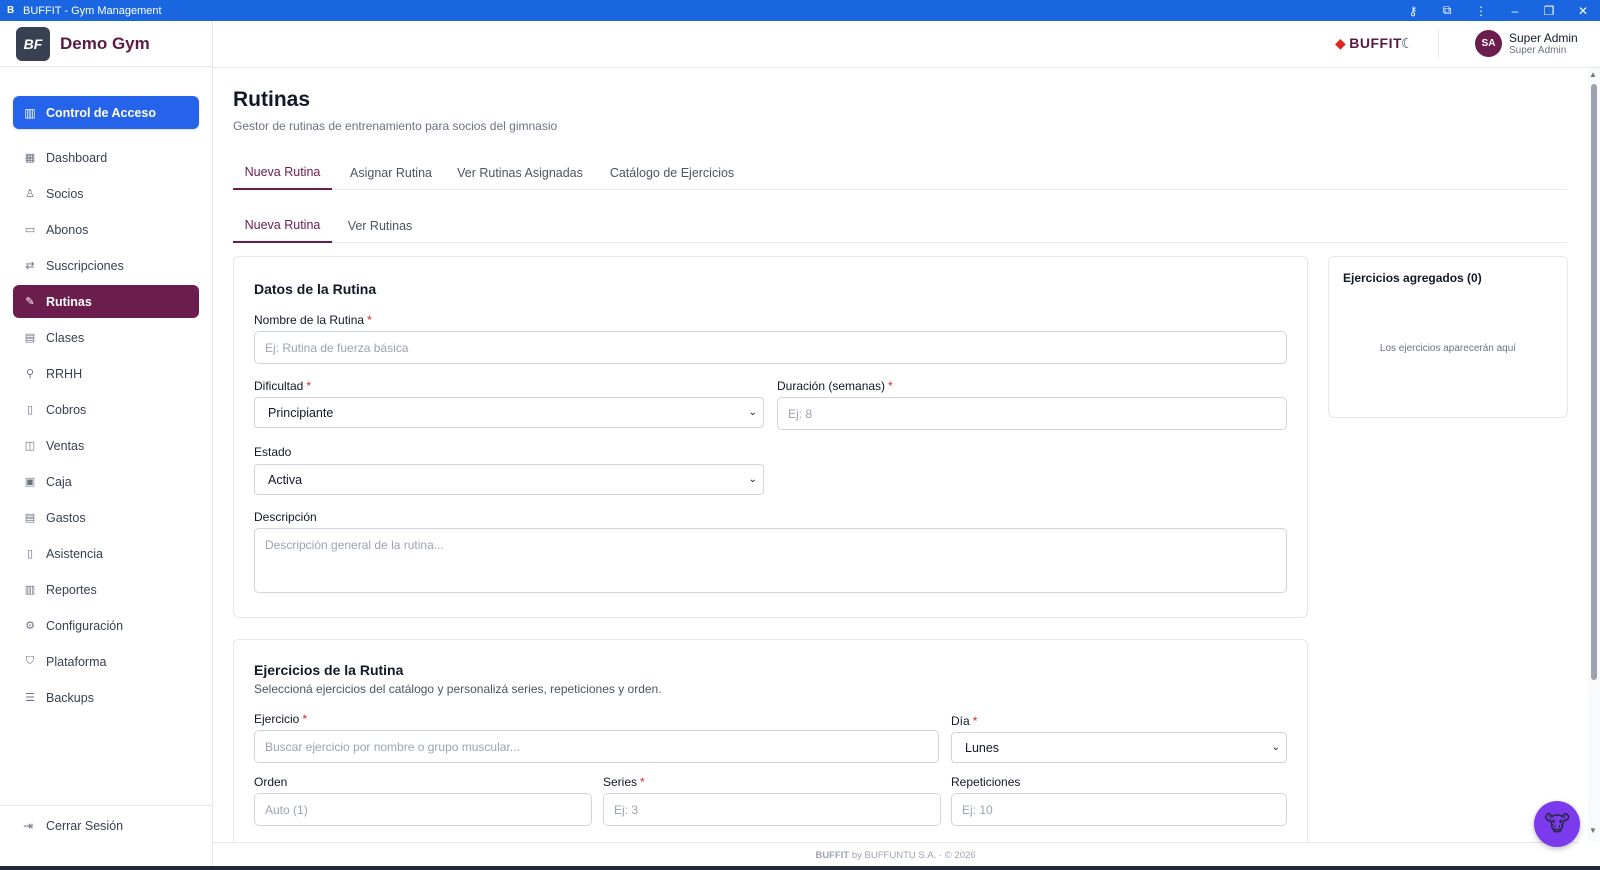 This screenshot has width=1600, height=870. What do you see at coordinates (282, 173) in the screenshot?
I see `tab-nueva-rutina: Nueva Rutina` at bounding box center [282, 173].